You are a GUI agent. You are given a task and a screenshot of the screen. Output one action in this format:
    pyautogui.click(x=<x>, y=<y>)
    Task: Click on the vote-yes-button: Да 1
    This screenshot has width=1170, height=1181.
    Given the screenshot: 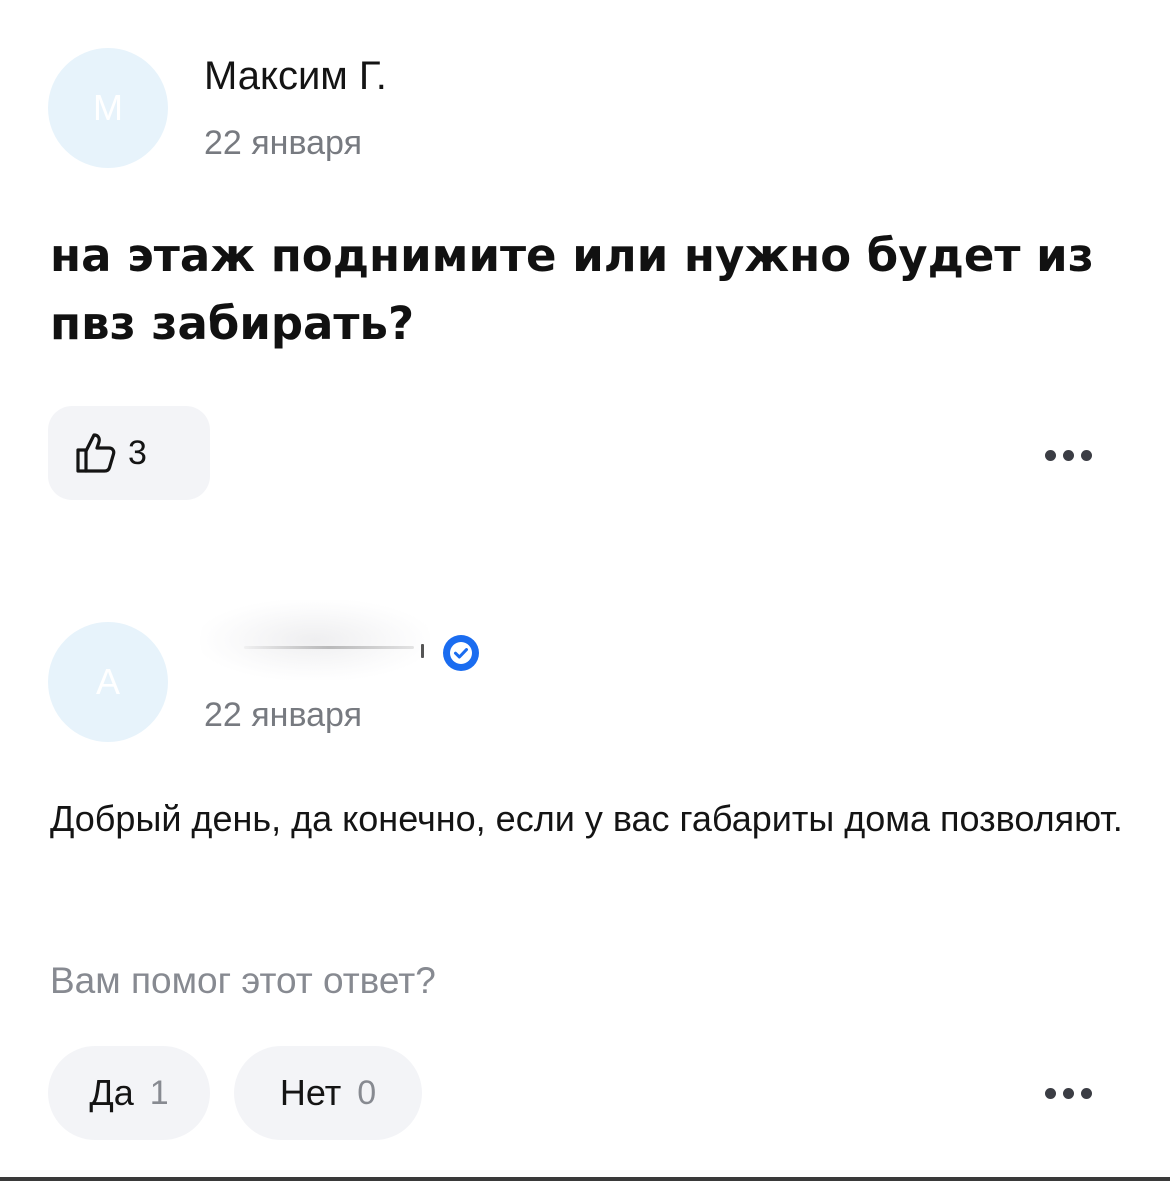 What is the action you would take?
    pyautogui.click(x=129, y=1093)
    